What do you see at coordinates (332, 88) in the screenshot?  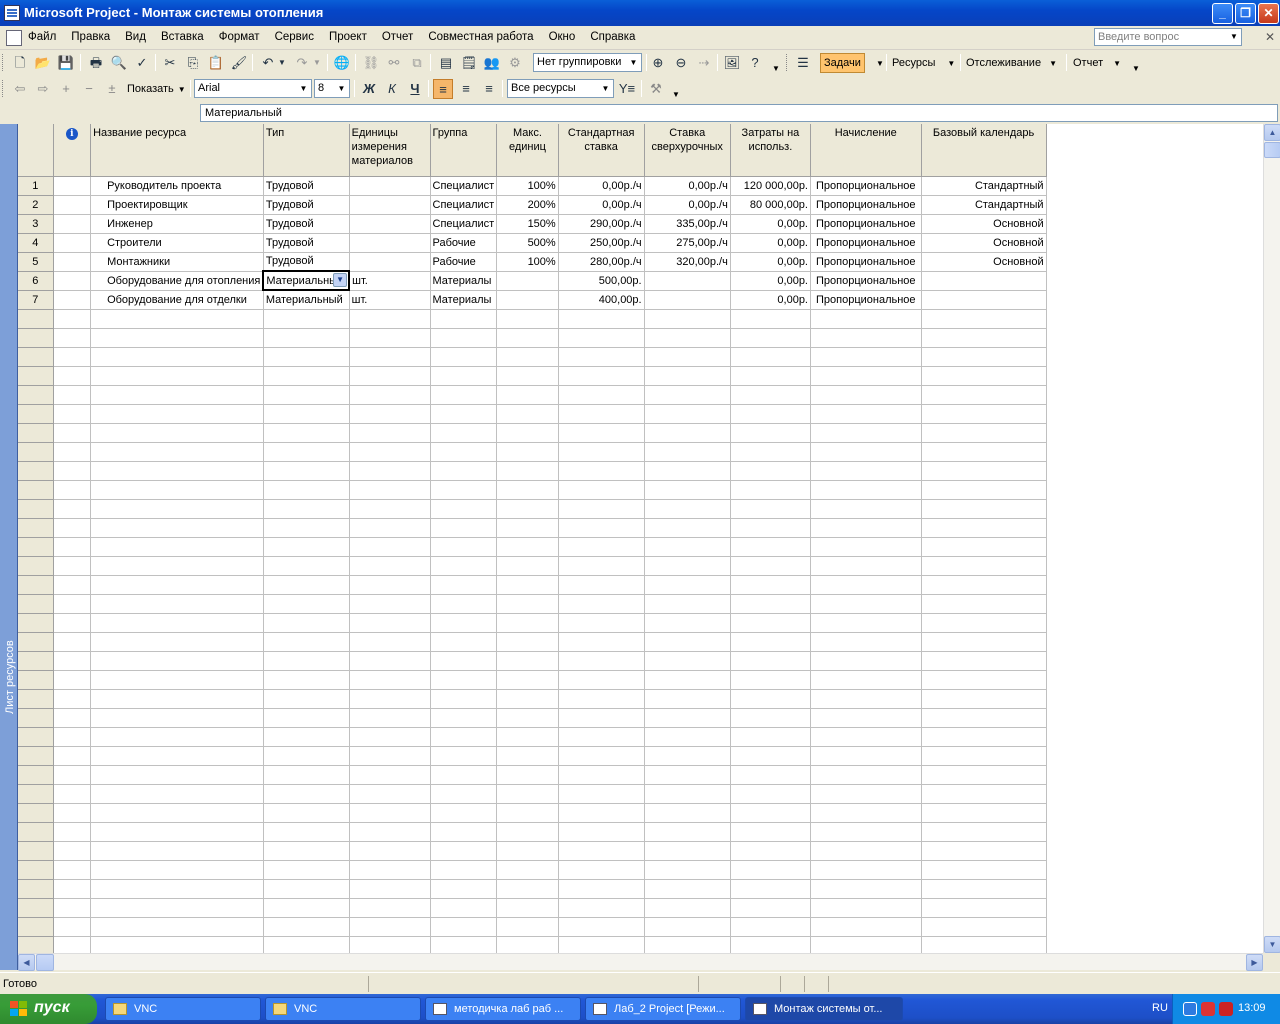 I see `font-size-select: 8 ▼` at bounding box center [332, 88].